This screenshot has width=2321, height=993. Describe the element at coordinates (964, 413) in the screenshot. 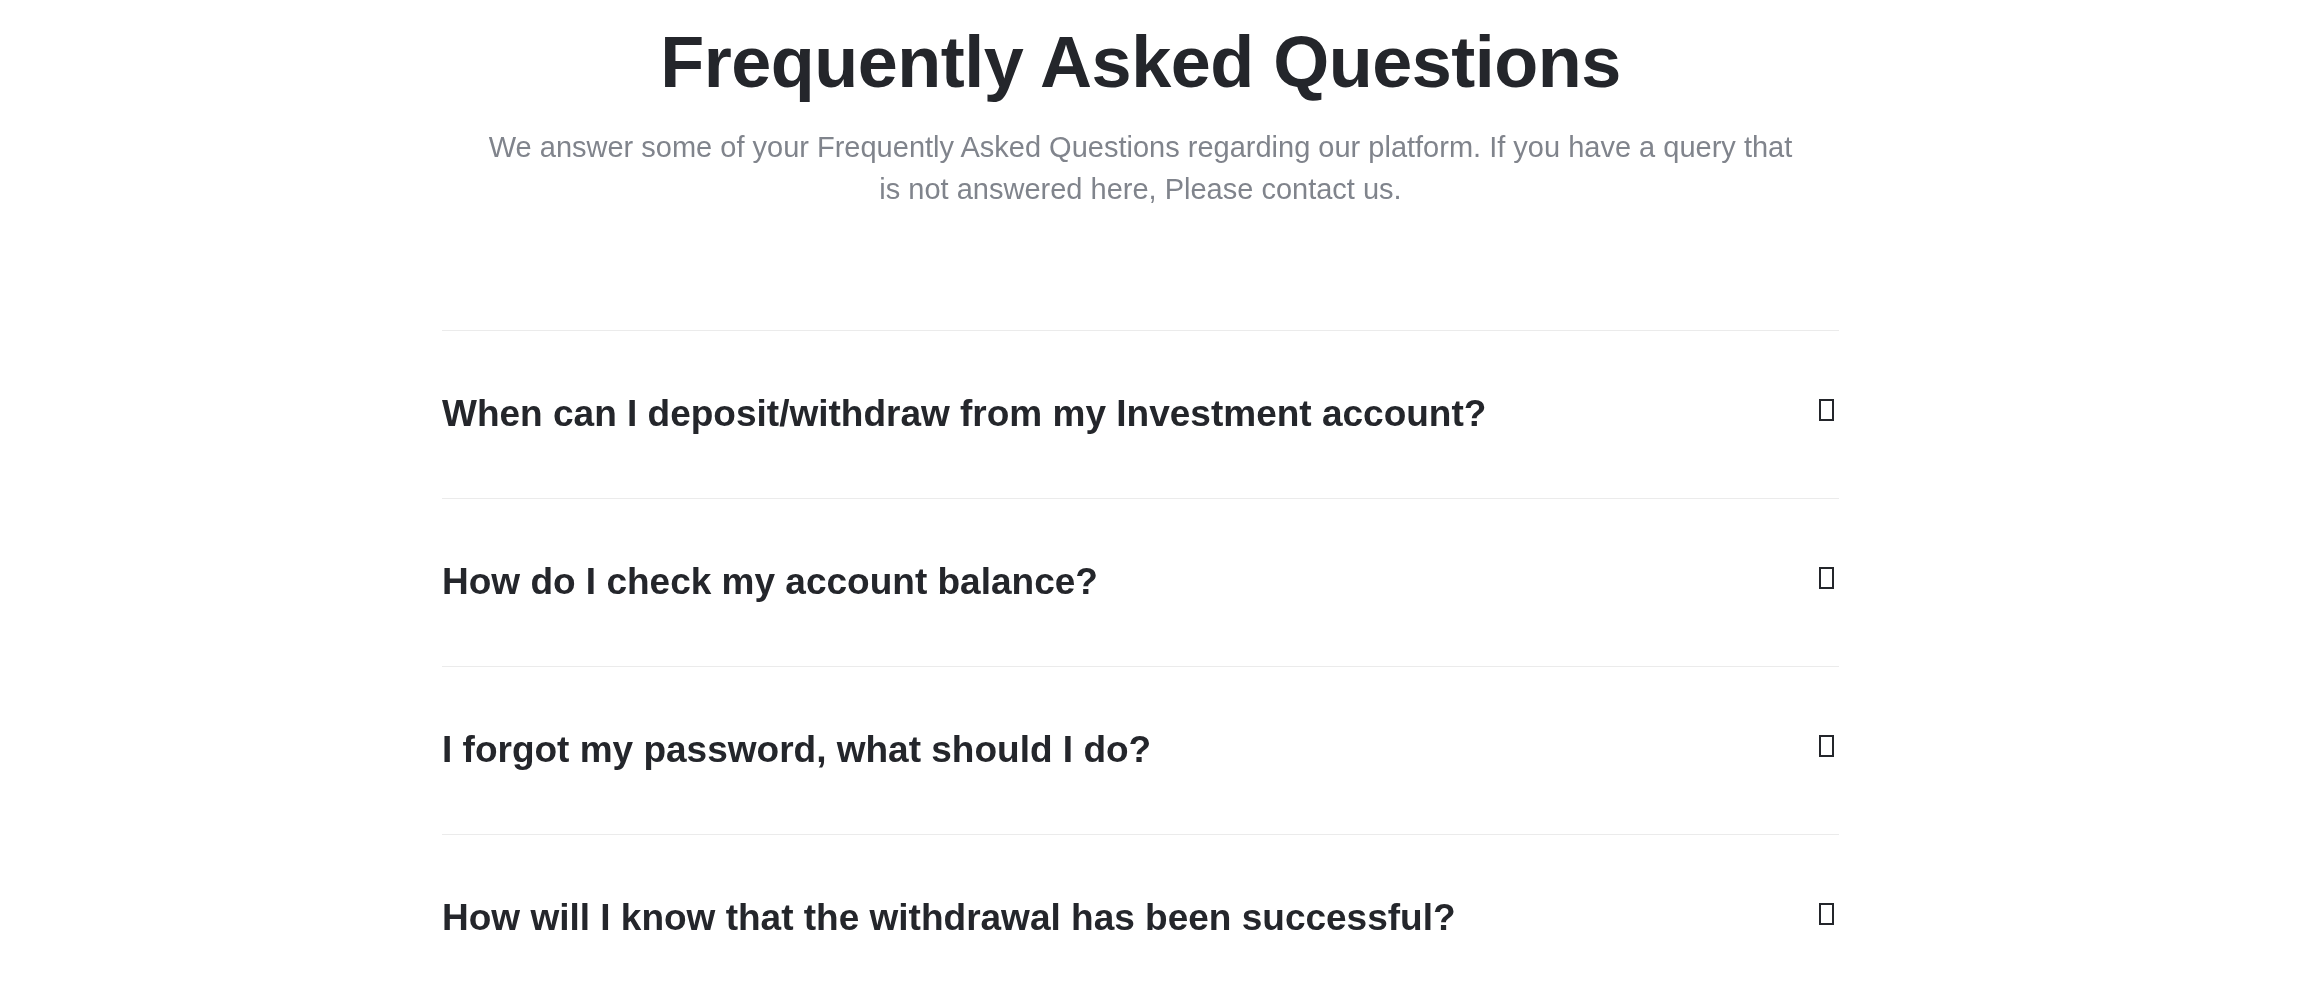

I see `faq-question: When can I deposit/withdraw from my Investment account?` at that location.